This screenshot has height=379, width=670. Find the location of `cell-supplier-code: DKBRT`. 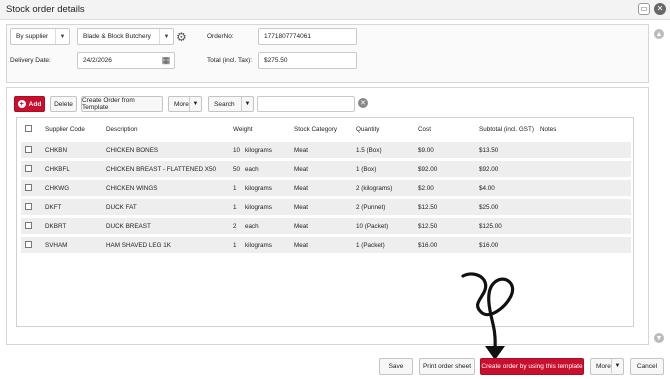

cell-supplier-code: DKBRT is located at coordinates (56, 226).